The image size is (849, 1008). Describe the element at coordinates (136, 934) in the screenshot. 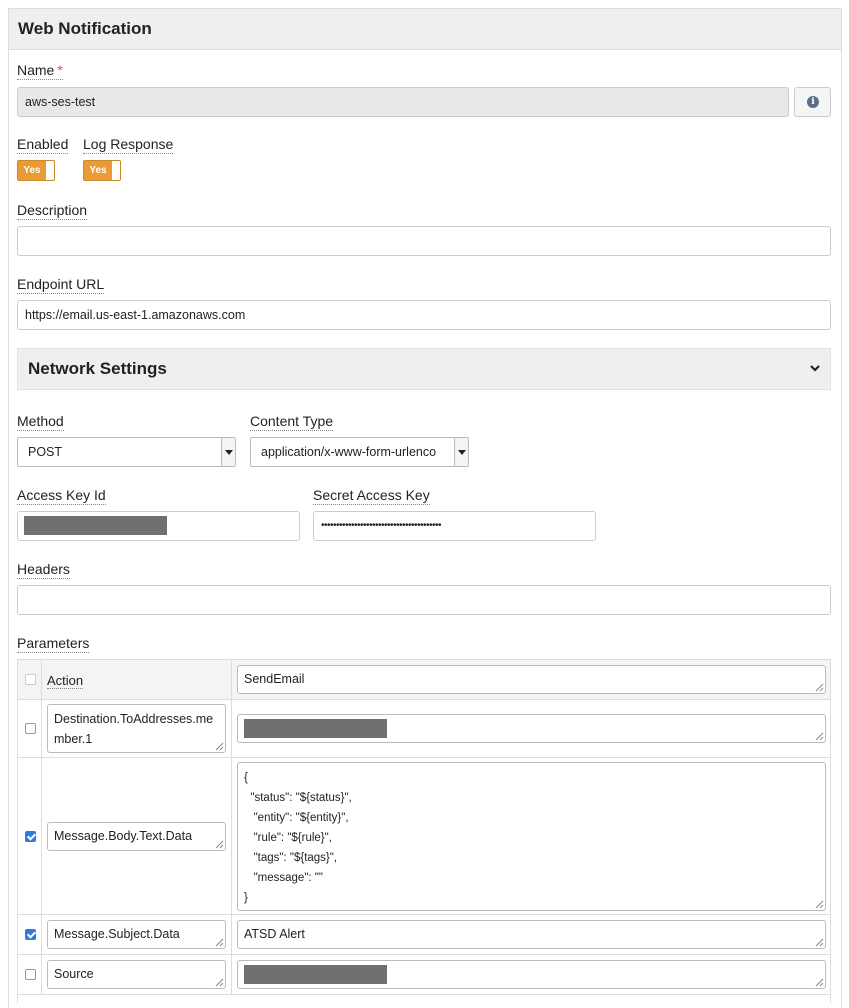

I see `param-name-field: Message.Subject.Data` at that location.